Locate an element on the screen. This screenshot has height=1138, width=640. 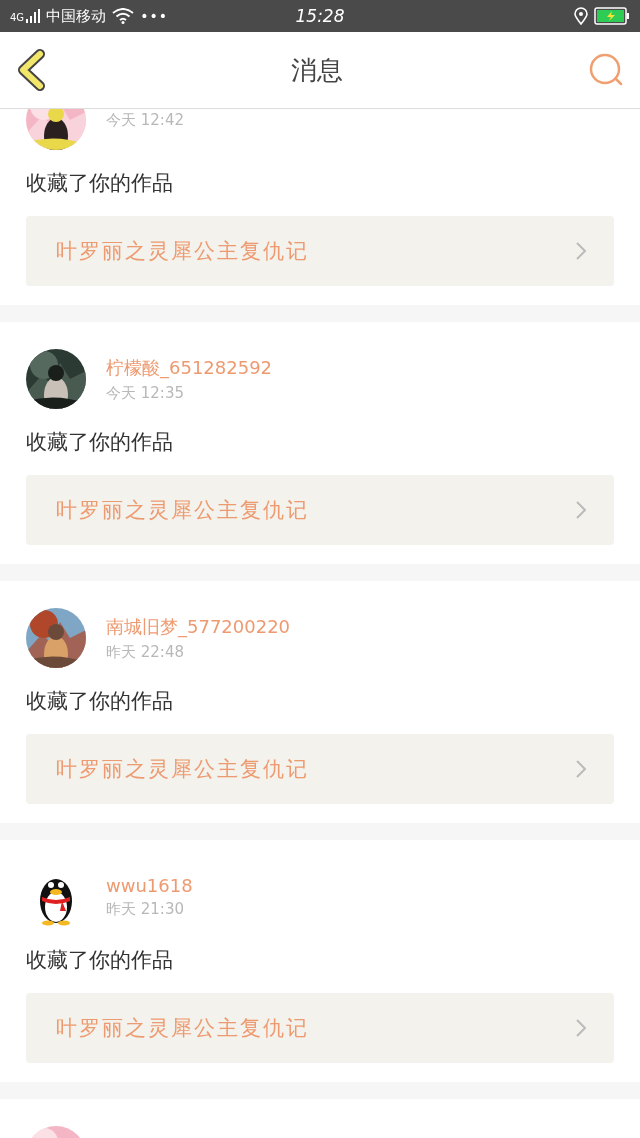
back-button is located at coordinates (31, 70).